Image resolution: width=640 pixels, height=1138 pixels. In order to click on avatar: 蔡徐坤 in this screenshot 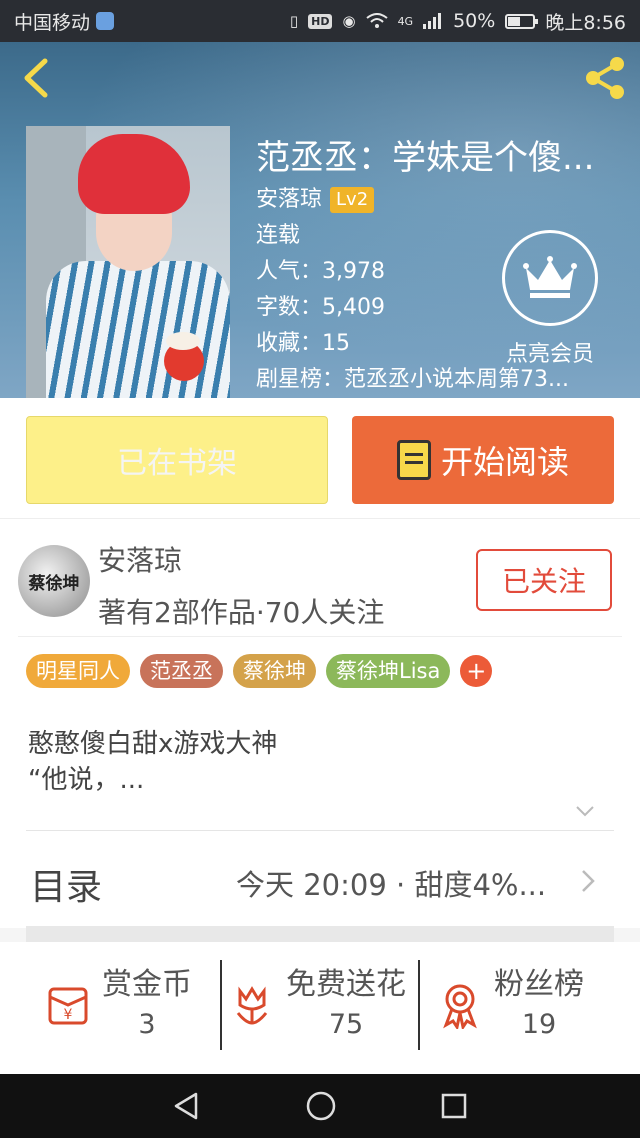, I will do `click(54, 581)`.